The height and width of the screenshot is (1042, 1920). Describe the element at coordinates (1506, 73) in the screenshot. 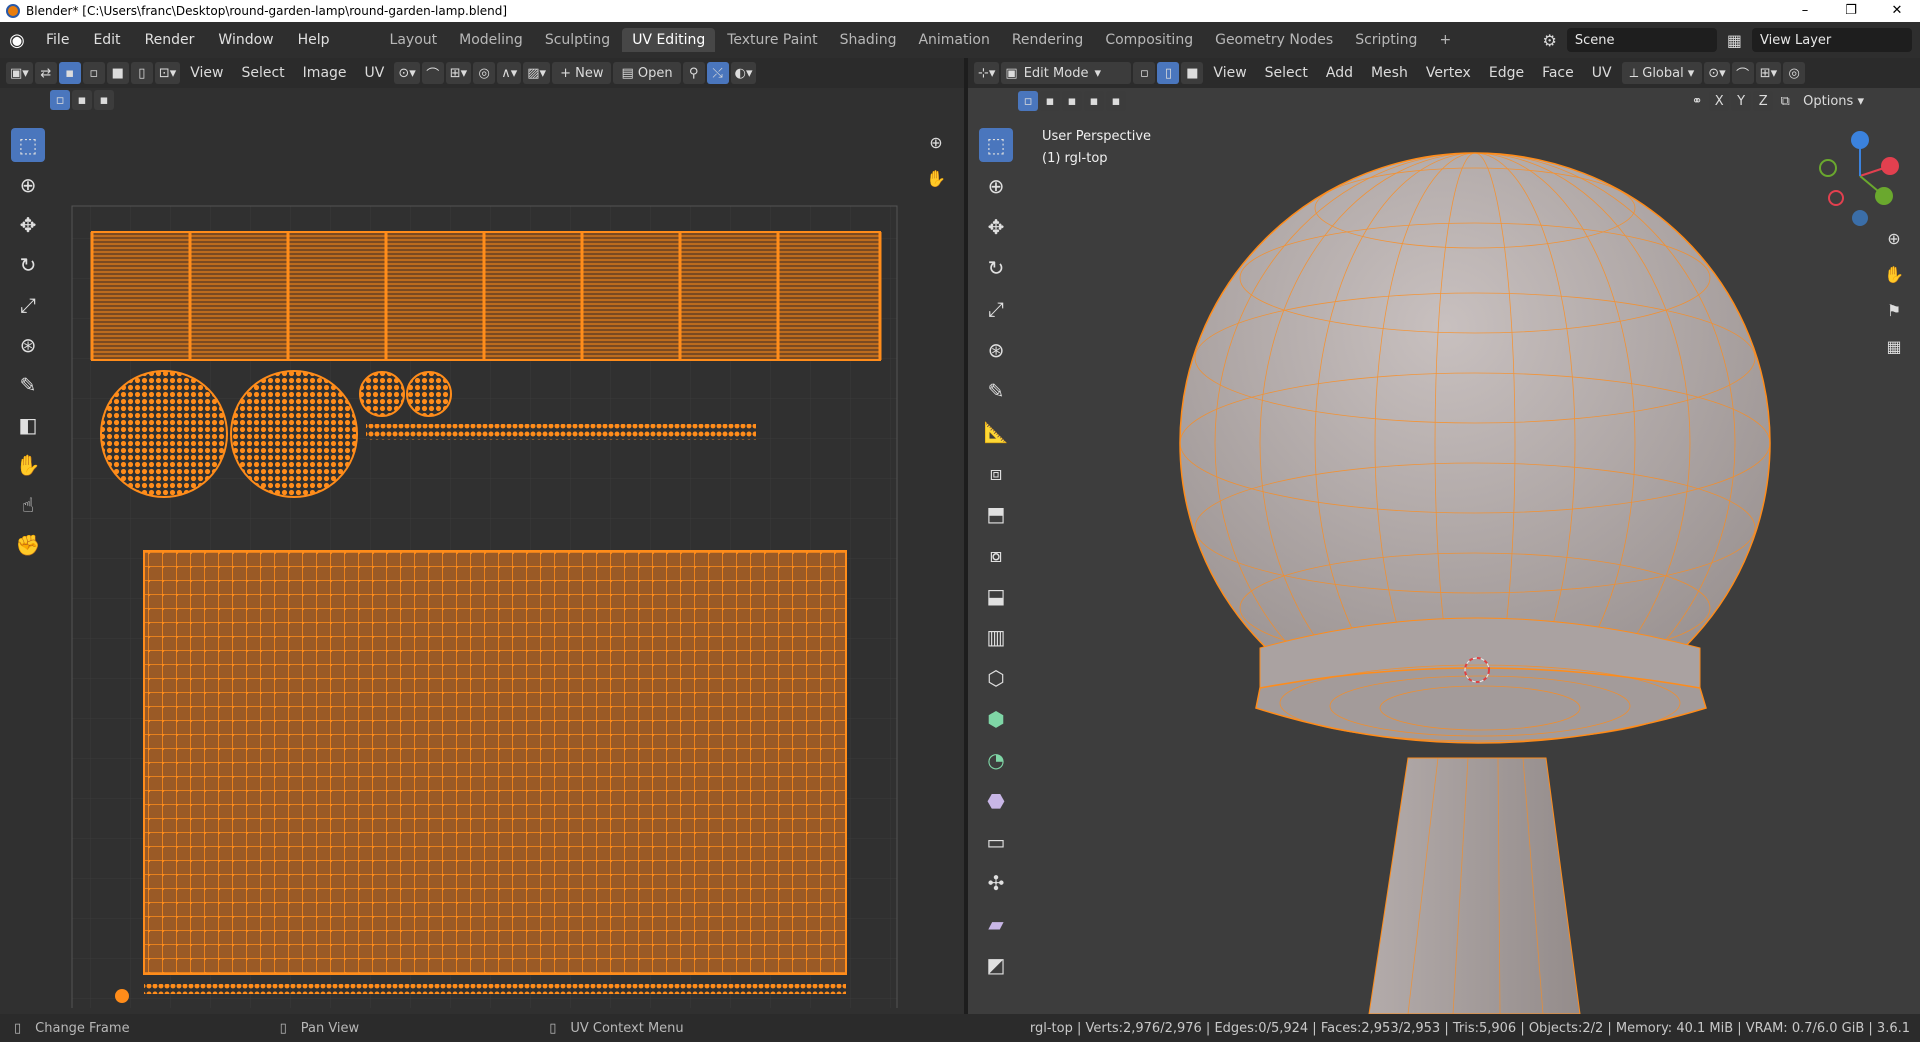

I see `vp-menu-edge: Edge` at that location.